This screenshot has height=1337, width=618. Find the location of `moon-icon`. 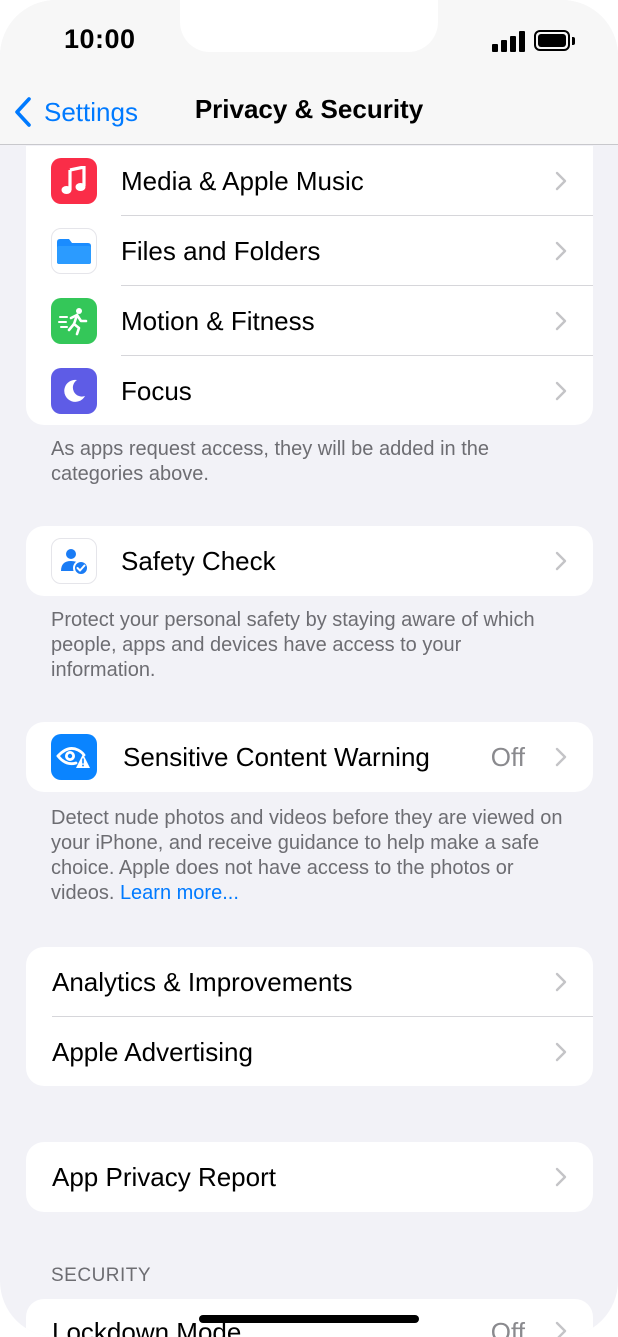

moon-icon is located at coordinates (74, 391).